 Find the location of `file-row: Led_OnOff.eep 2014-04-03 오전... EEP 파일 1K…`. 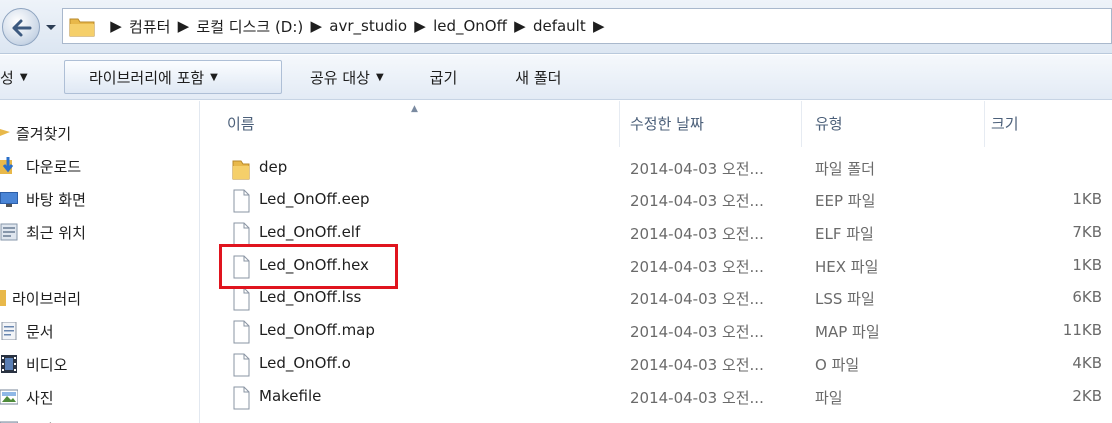

file-row: Led_OnOff.eep 2014-04-03 오전... EEP 파일 1K… is located at coordinates (656, 201).